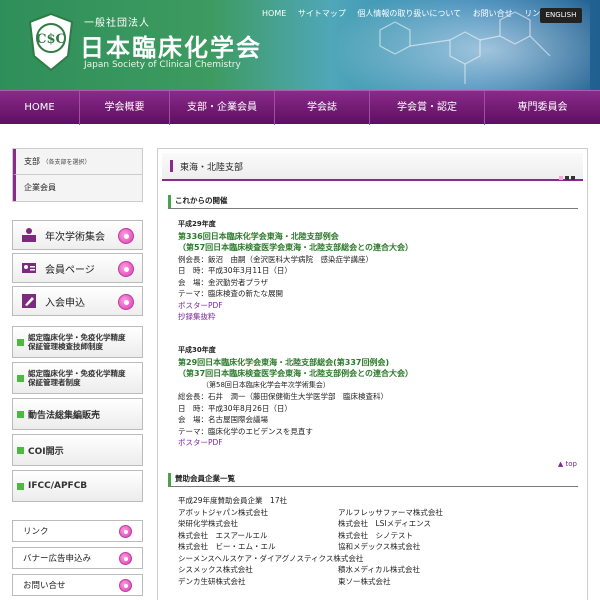  I want to click on event-year: 平成29年度, so click(197, 224).